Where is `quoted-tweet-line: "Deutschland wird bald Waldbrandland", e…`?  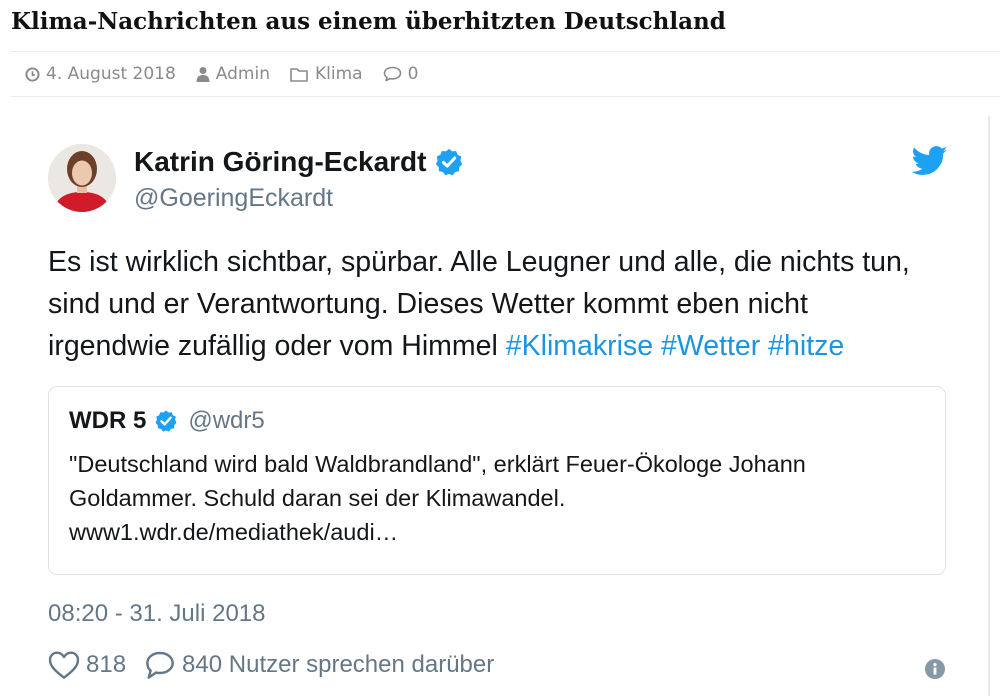
quoted-tweet-line: "Deutschland wird bald Waldbrandland", e… is located at coordinates (437, 464).